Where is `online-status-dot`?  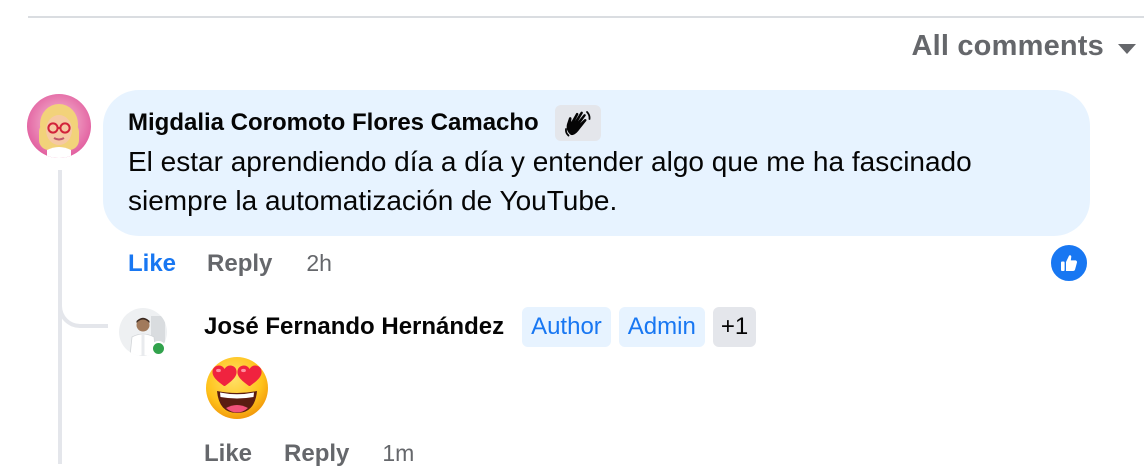
online-status-dot is located at coordinates (158, 348).